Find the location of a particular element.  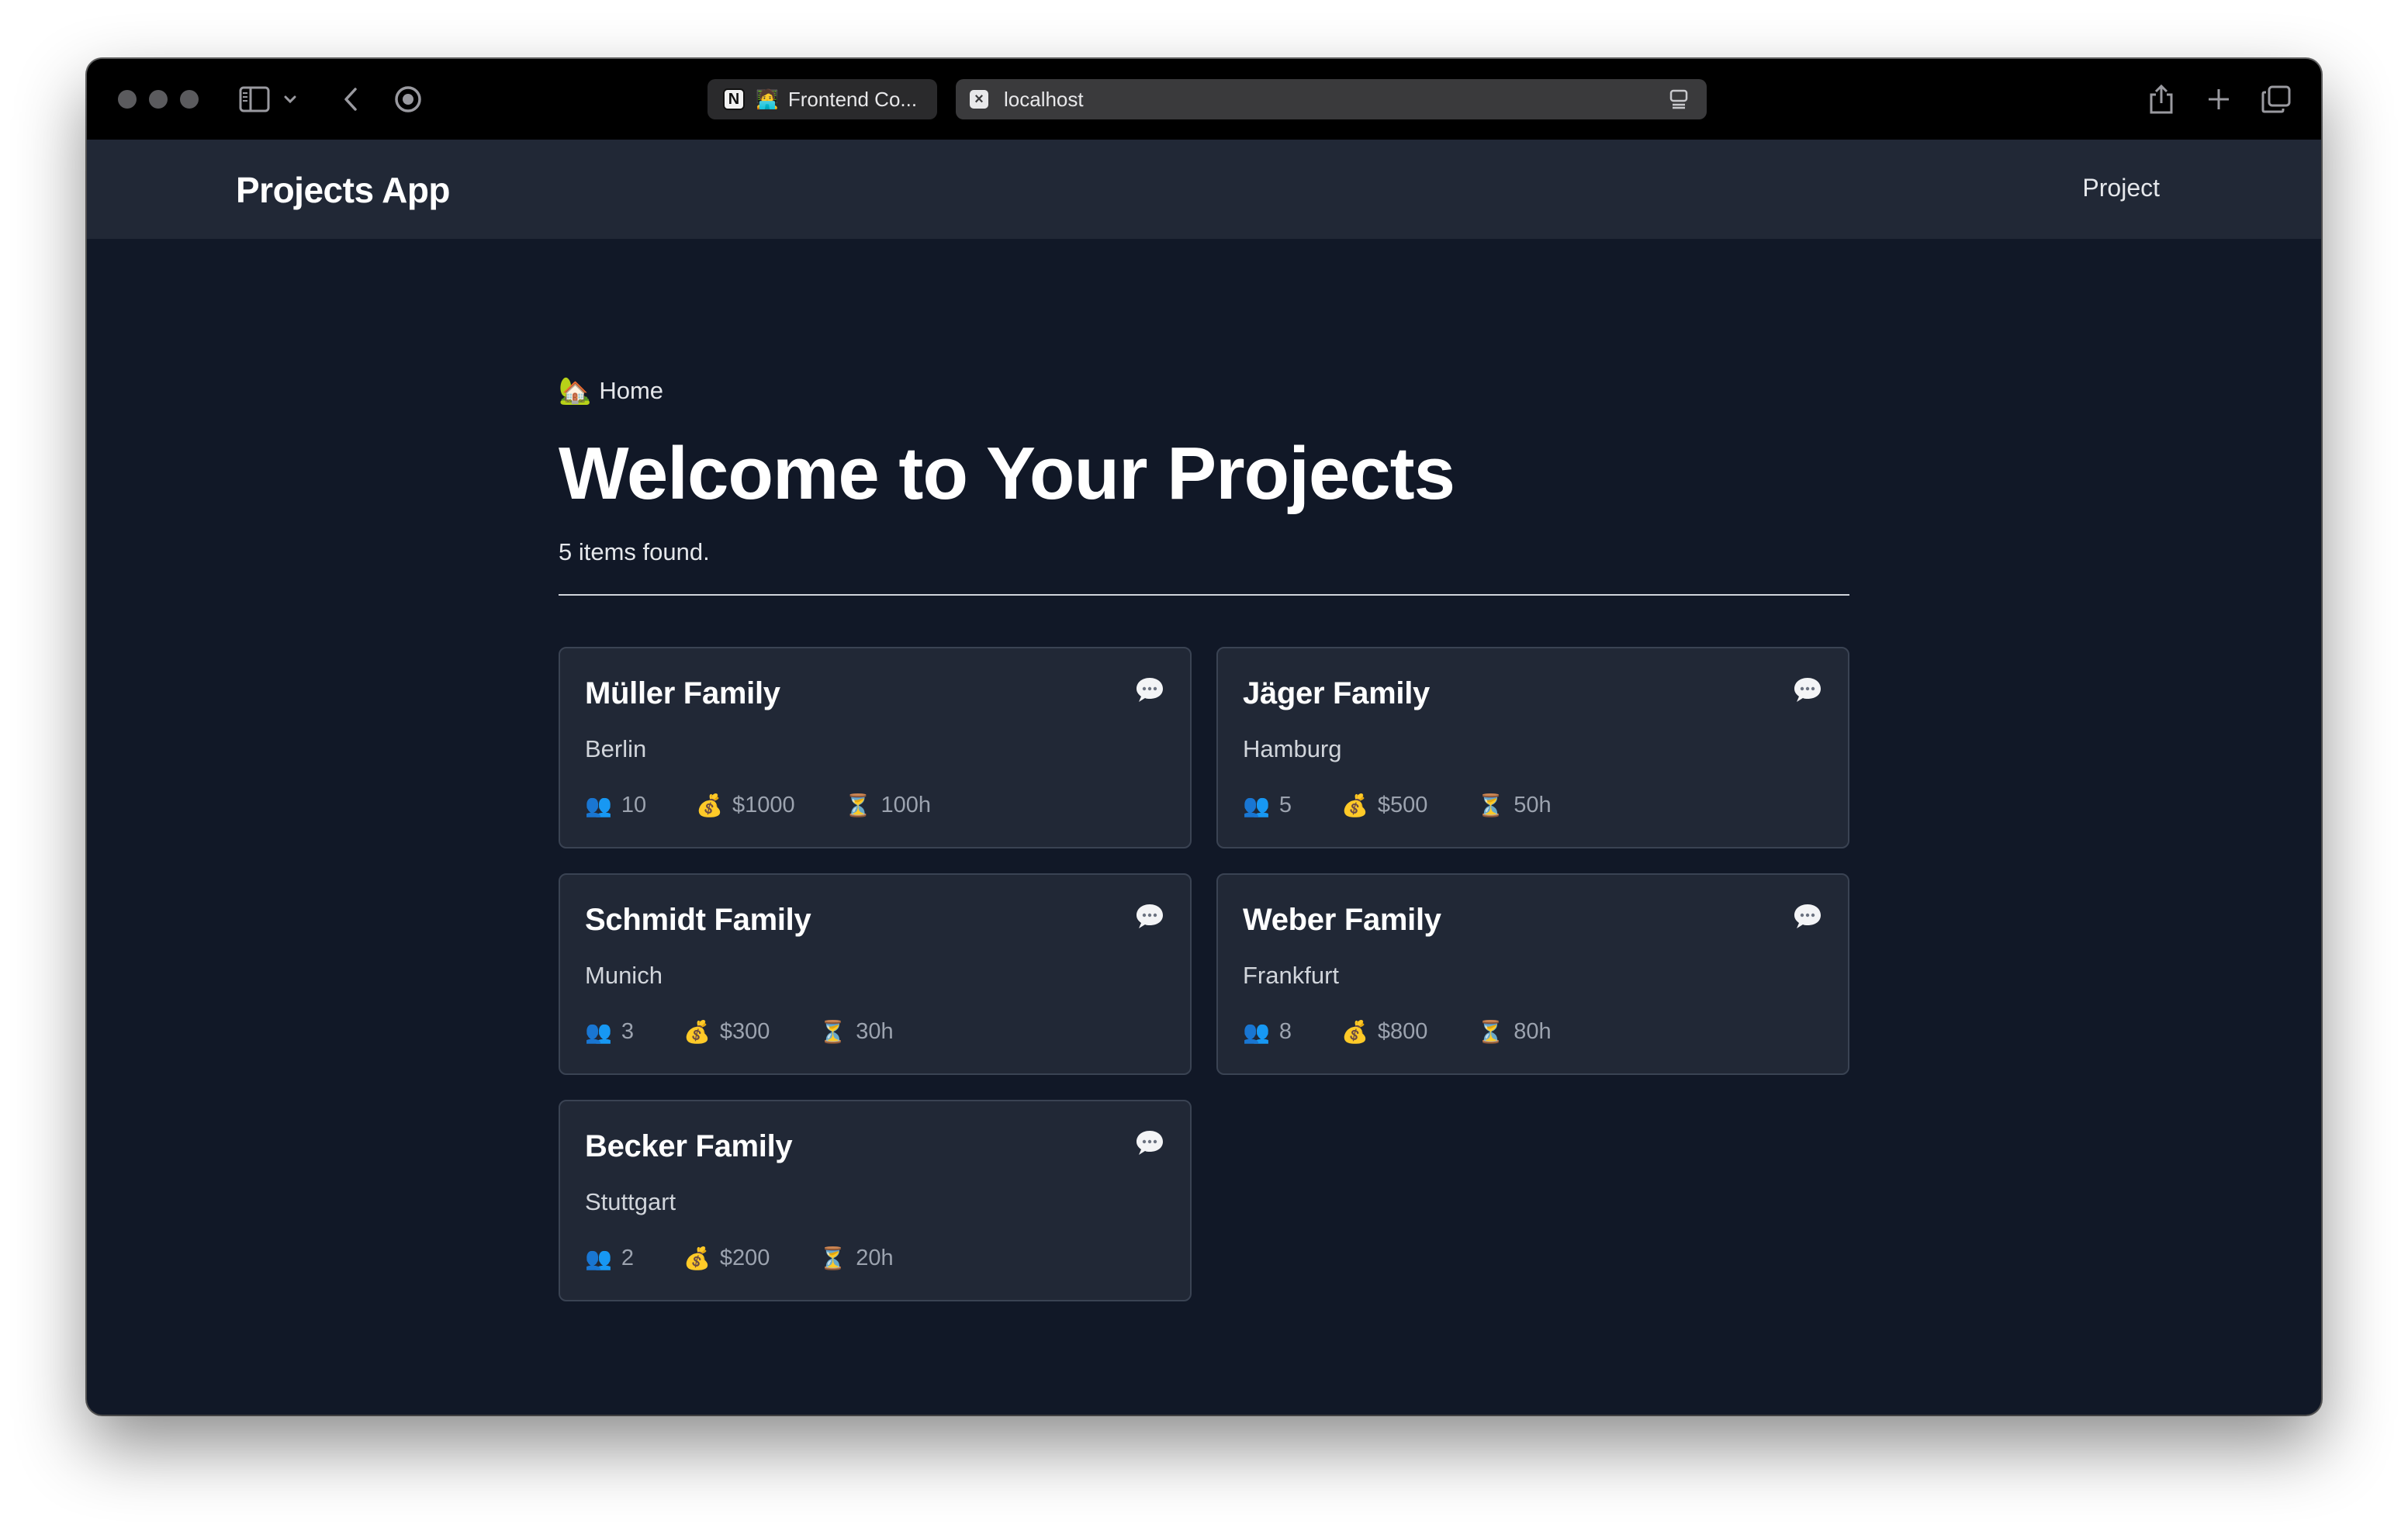

project-card: Müller Family Berlin 👥 10 💰 $1000 ⏳ 100h is located at coordinates (876, 747).